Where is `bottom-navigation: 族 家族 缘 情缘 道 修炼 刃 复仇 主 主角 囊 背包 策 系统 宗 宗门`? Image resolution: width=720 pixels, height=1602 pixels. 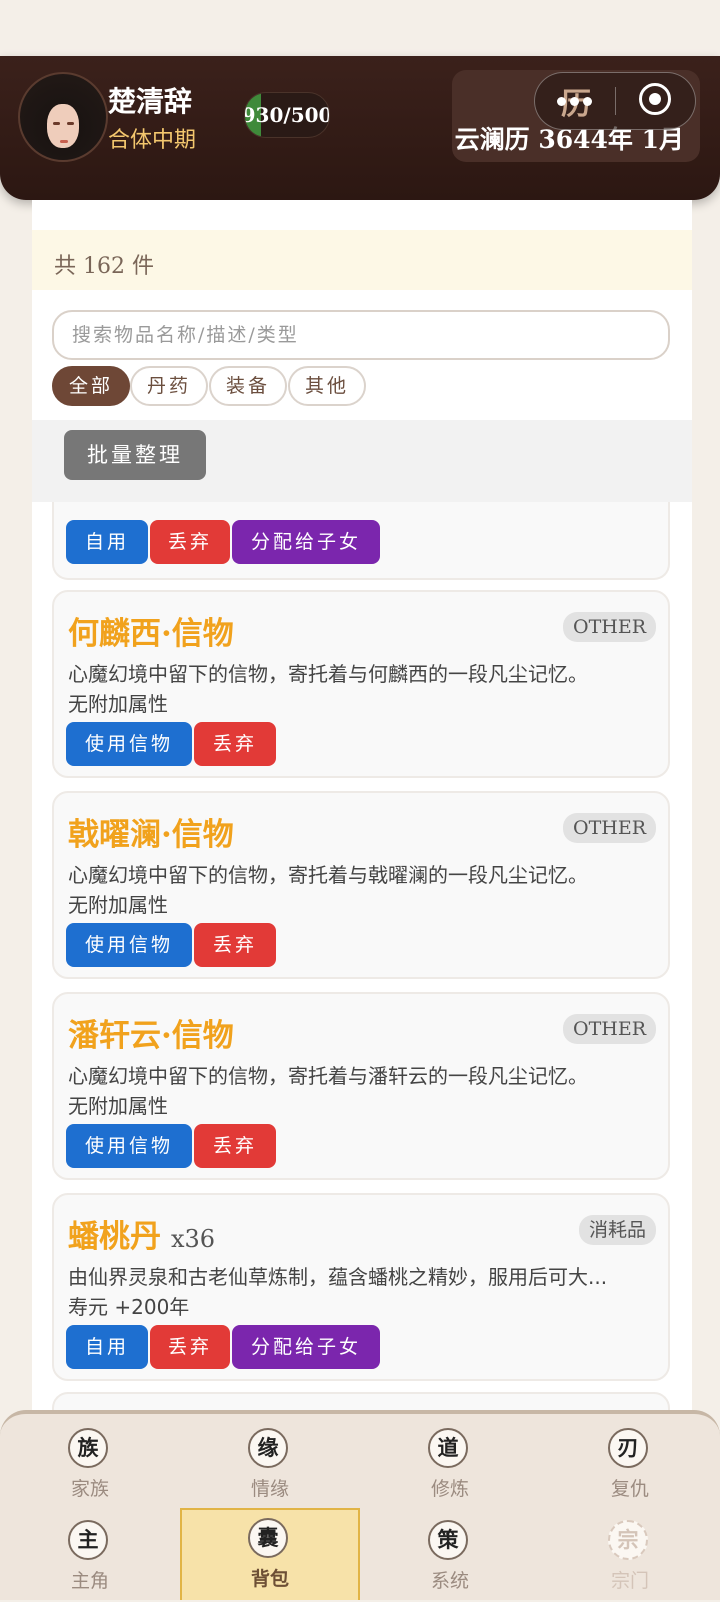
bottom-navigation: 族 家族 缘 情缘 道 修炼 刃 复仇 主 主角 囊 背包 策 系统 宗 宗门 is located at coordinates (360, 1505).